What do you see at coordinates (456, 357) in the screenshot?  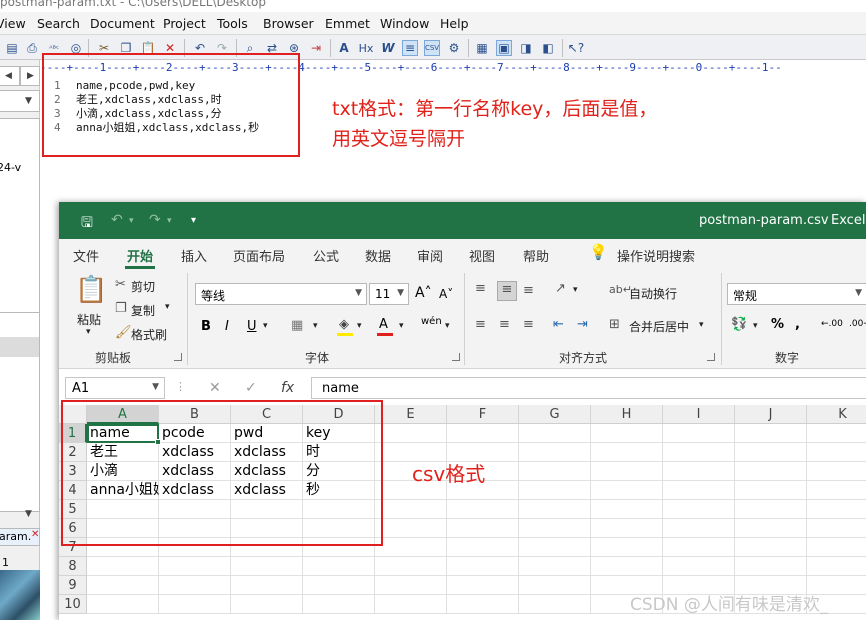 I see `font-launcher-icon` at bounding box center [456, 357].